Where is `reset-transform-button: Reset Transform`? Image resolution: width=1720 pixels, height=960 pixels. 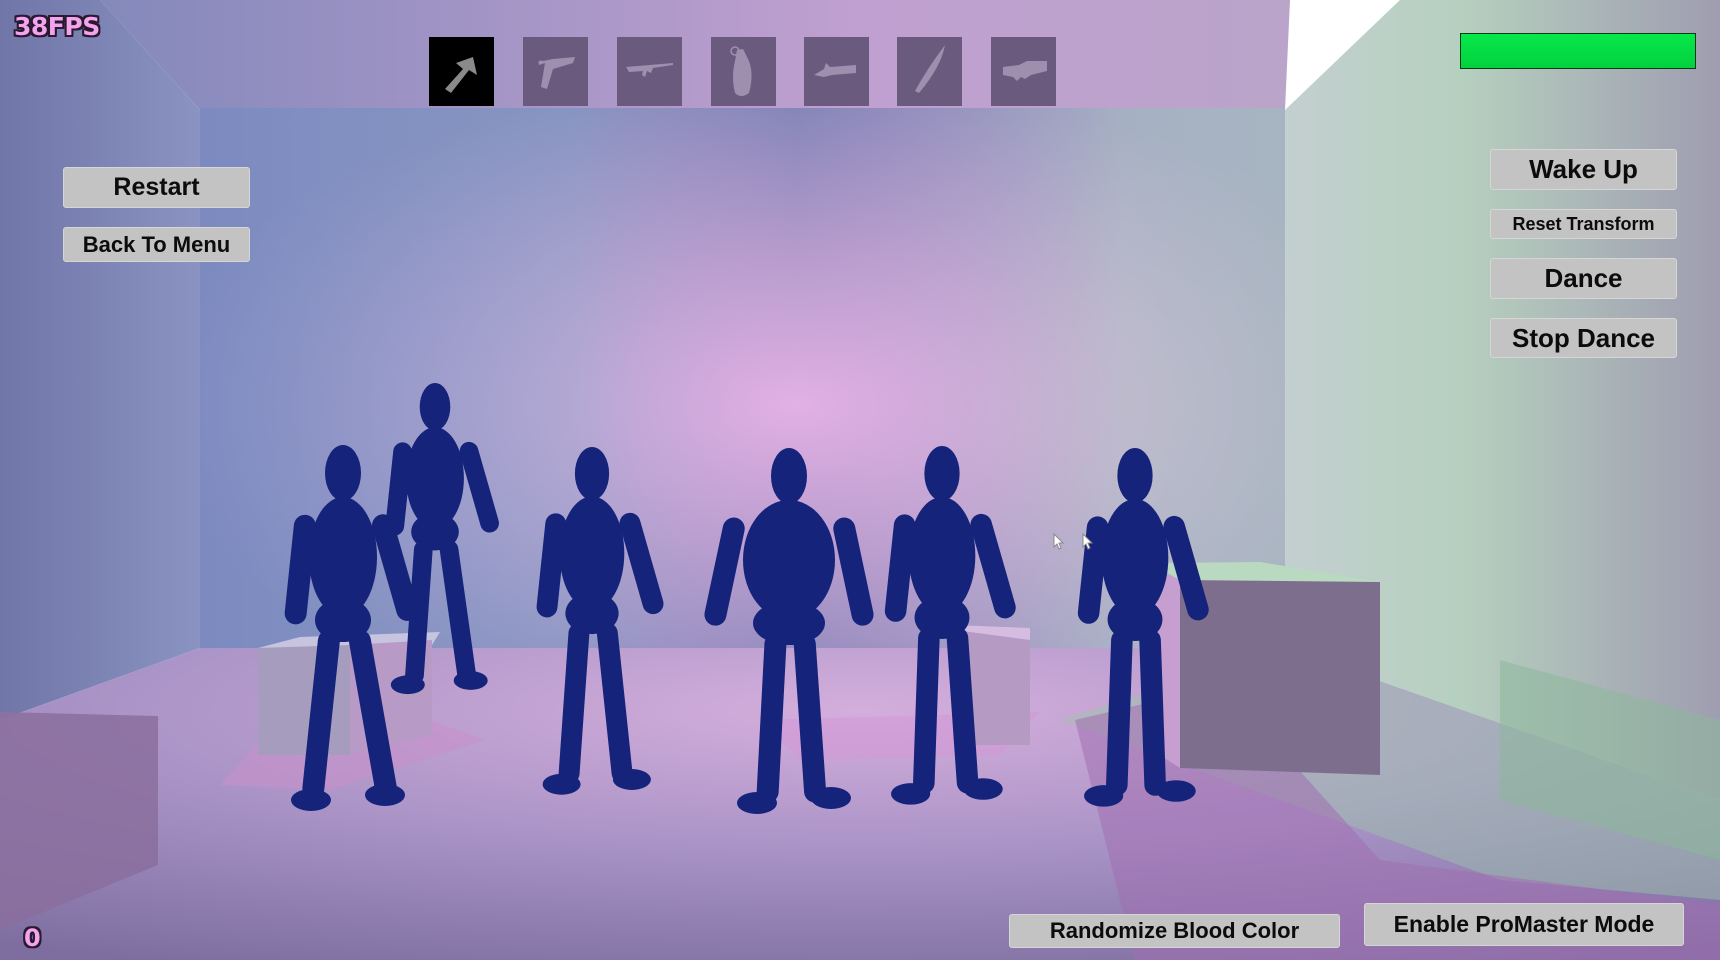
reset-transform-button: Reset Transform is located at coordinates (1583, 224).